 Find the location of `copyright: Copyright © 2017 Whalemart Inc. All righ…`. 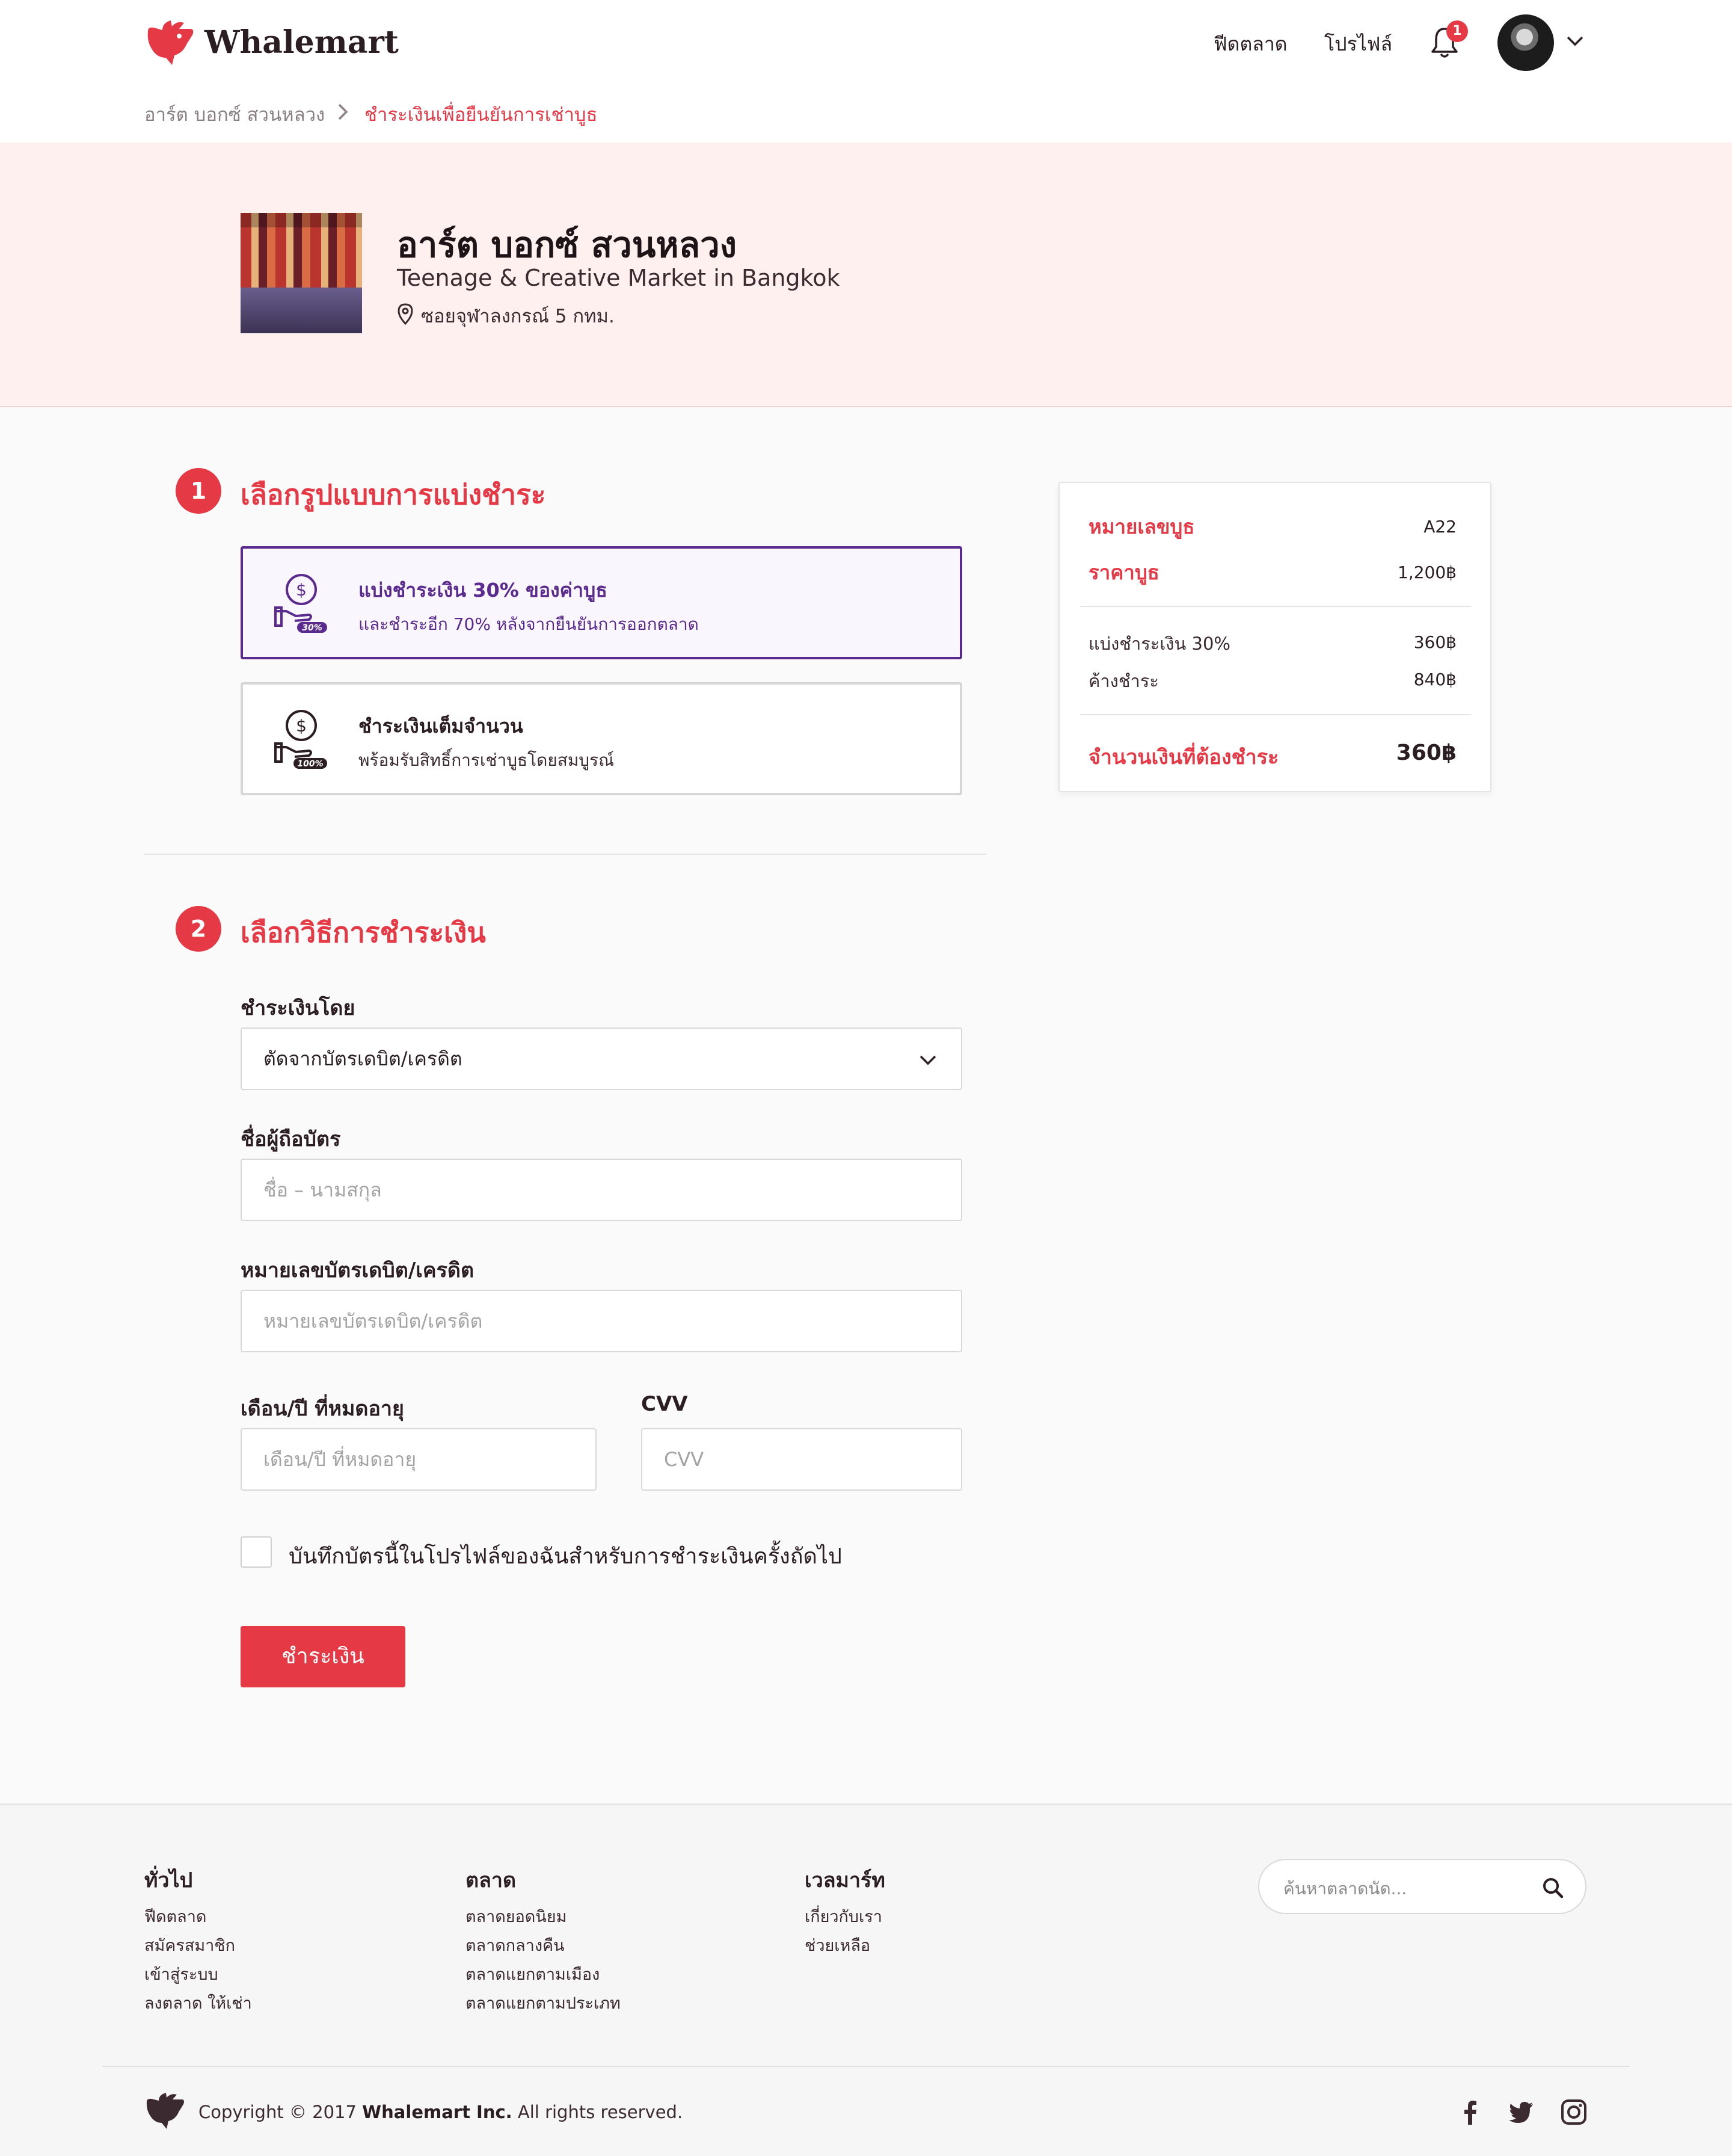

copyright: Copyright © 2017 Whalemart Inc. All righ… is located at coordinates (440, 2112).